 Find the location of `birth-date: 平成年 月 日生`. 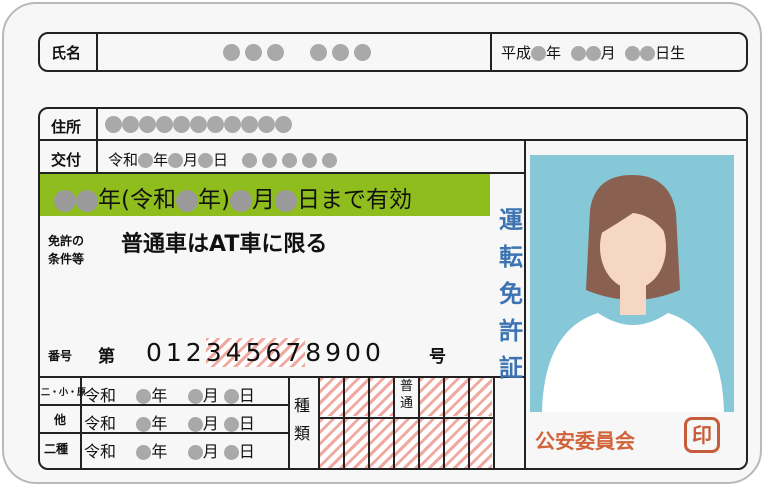

birth-date: 平成年 月 日生 is located at coordinates (593, 53).